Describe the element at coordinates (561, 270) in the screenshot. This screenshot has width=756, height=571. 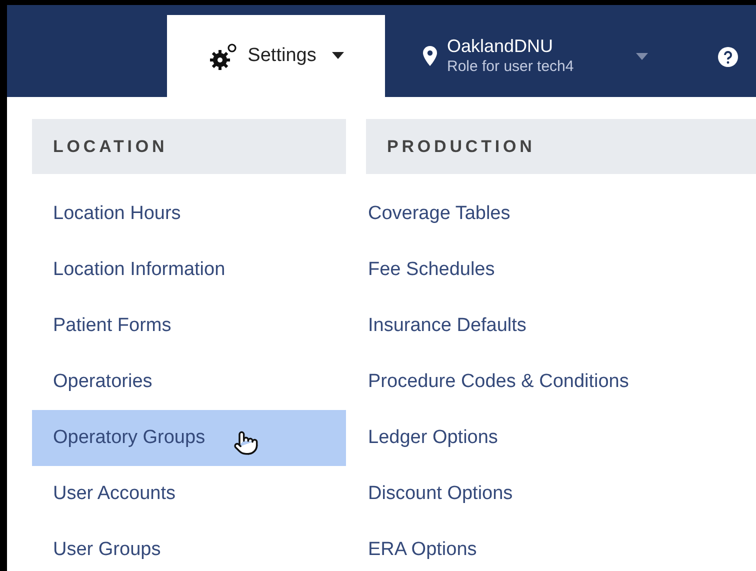
I see `menu-item: Fee Schedules` at that location.